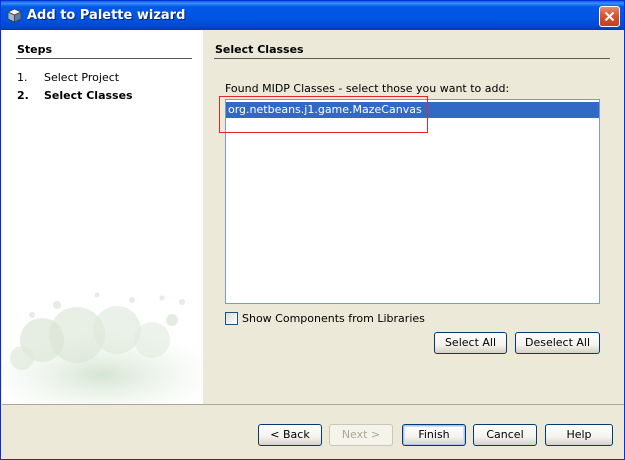 The image size is (625, 460). I want to click on deselect-all-button: Deselect All, so click(557, 343).